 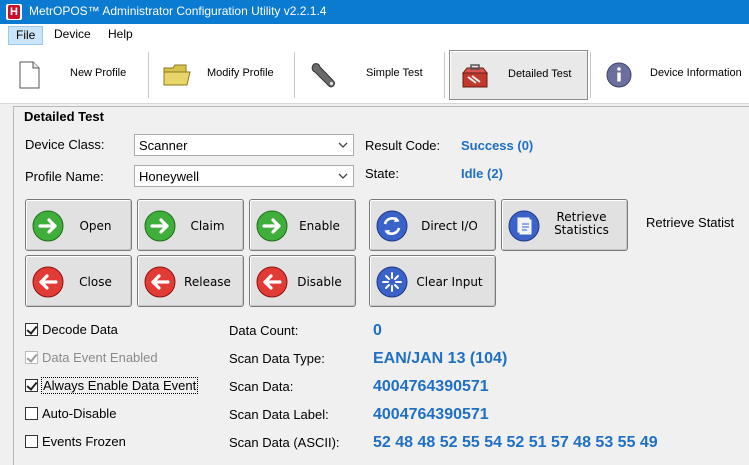 What do you see at coordinates (244, 176) in the screenshot?
I see `profile-name-select: Honeywell` at bounding box center [244, 176].